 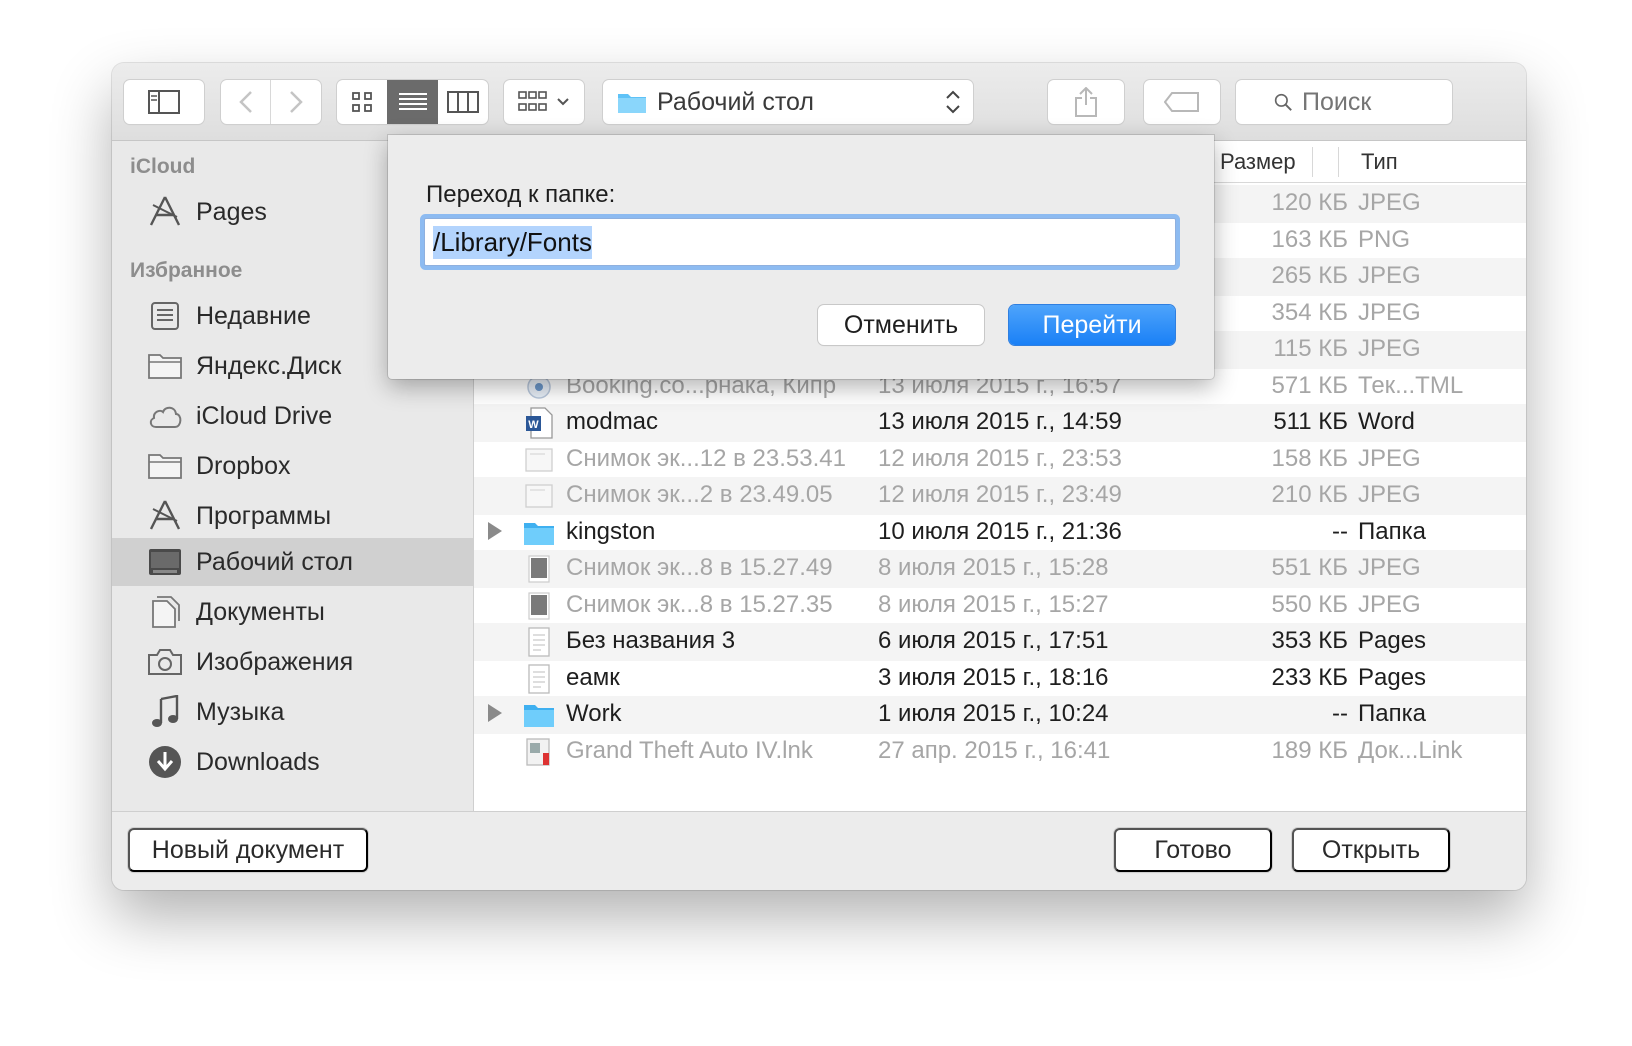 What do you see at coordinates (246, 102) in the screenshot?
I see `back-button` at bounding box center [246, 102].